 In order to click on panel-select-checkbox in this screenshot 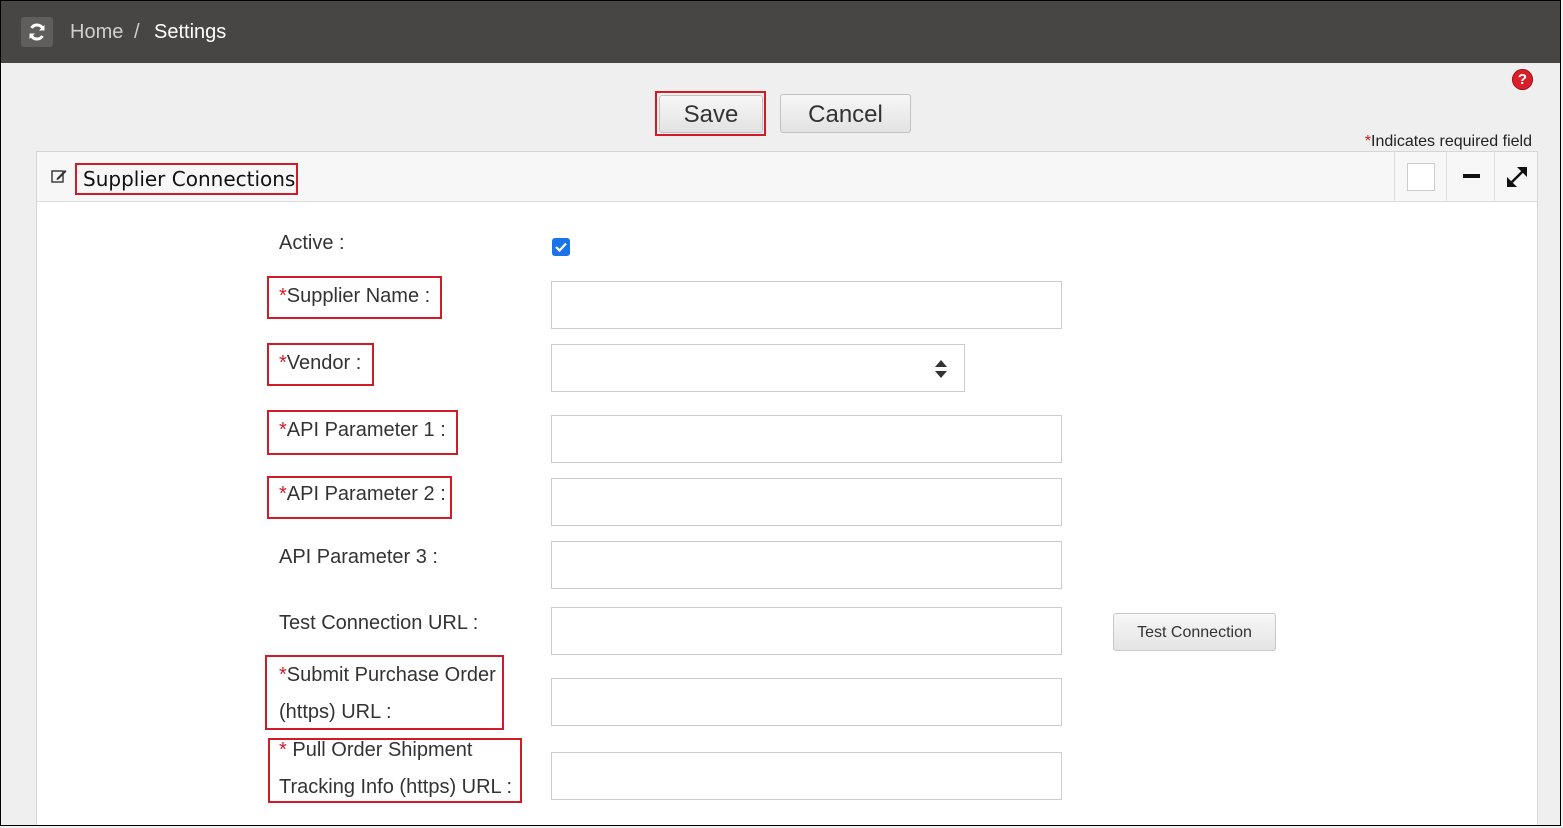, I will do `click(1421, 177)`.